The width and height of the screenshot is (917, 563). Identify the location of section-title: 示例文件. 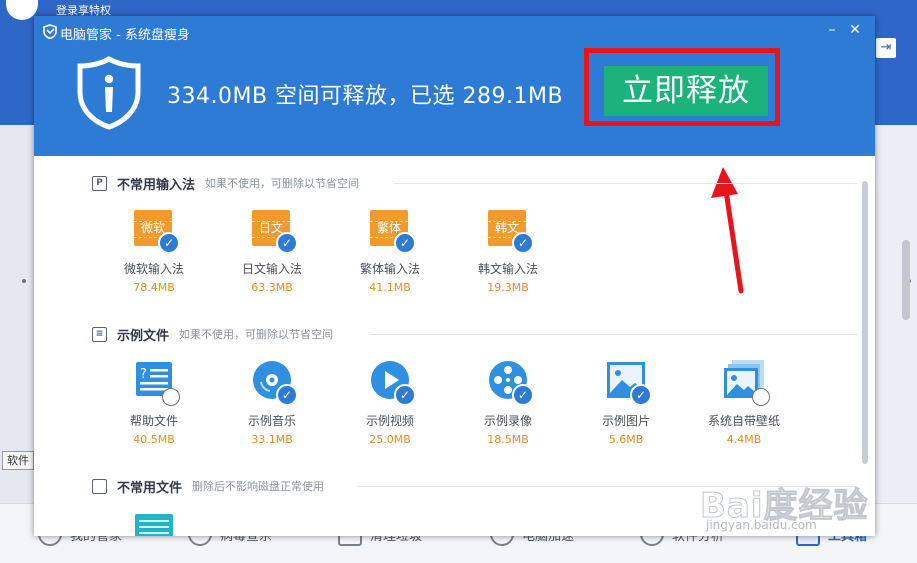
(143, 336).